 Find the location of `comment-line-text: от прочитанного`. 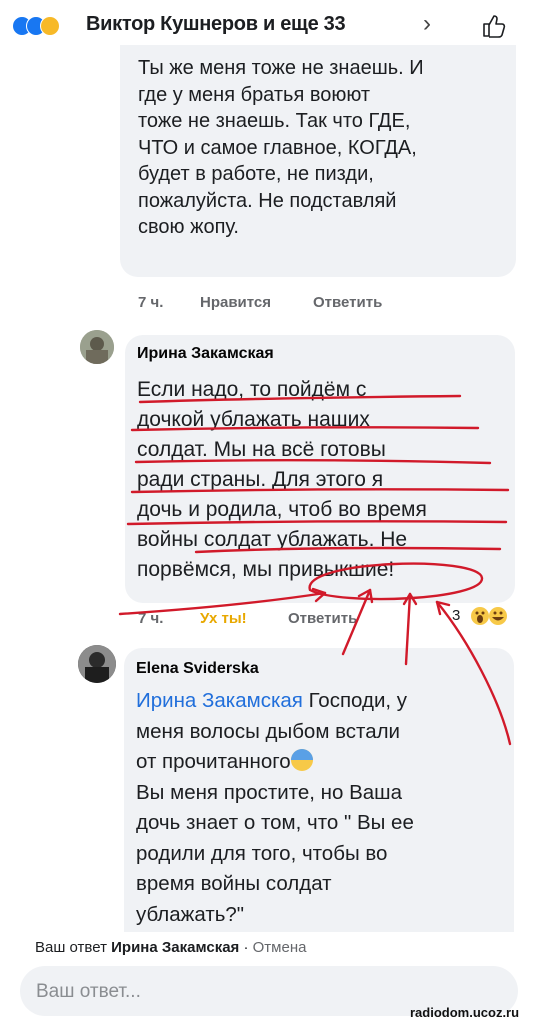

comment-line-text: от прочитанного is located at coordinates (213, 761).